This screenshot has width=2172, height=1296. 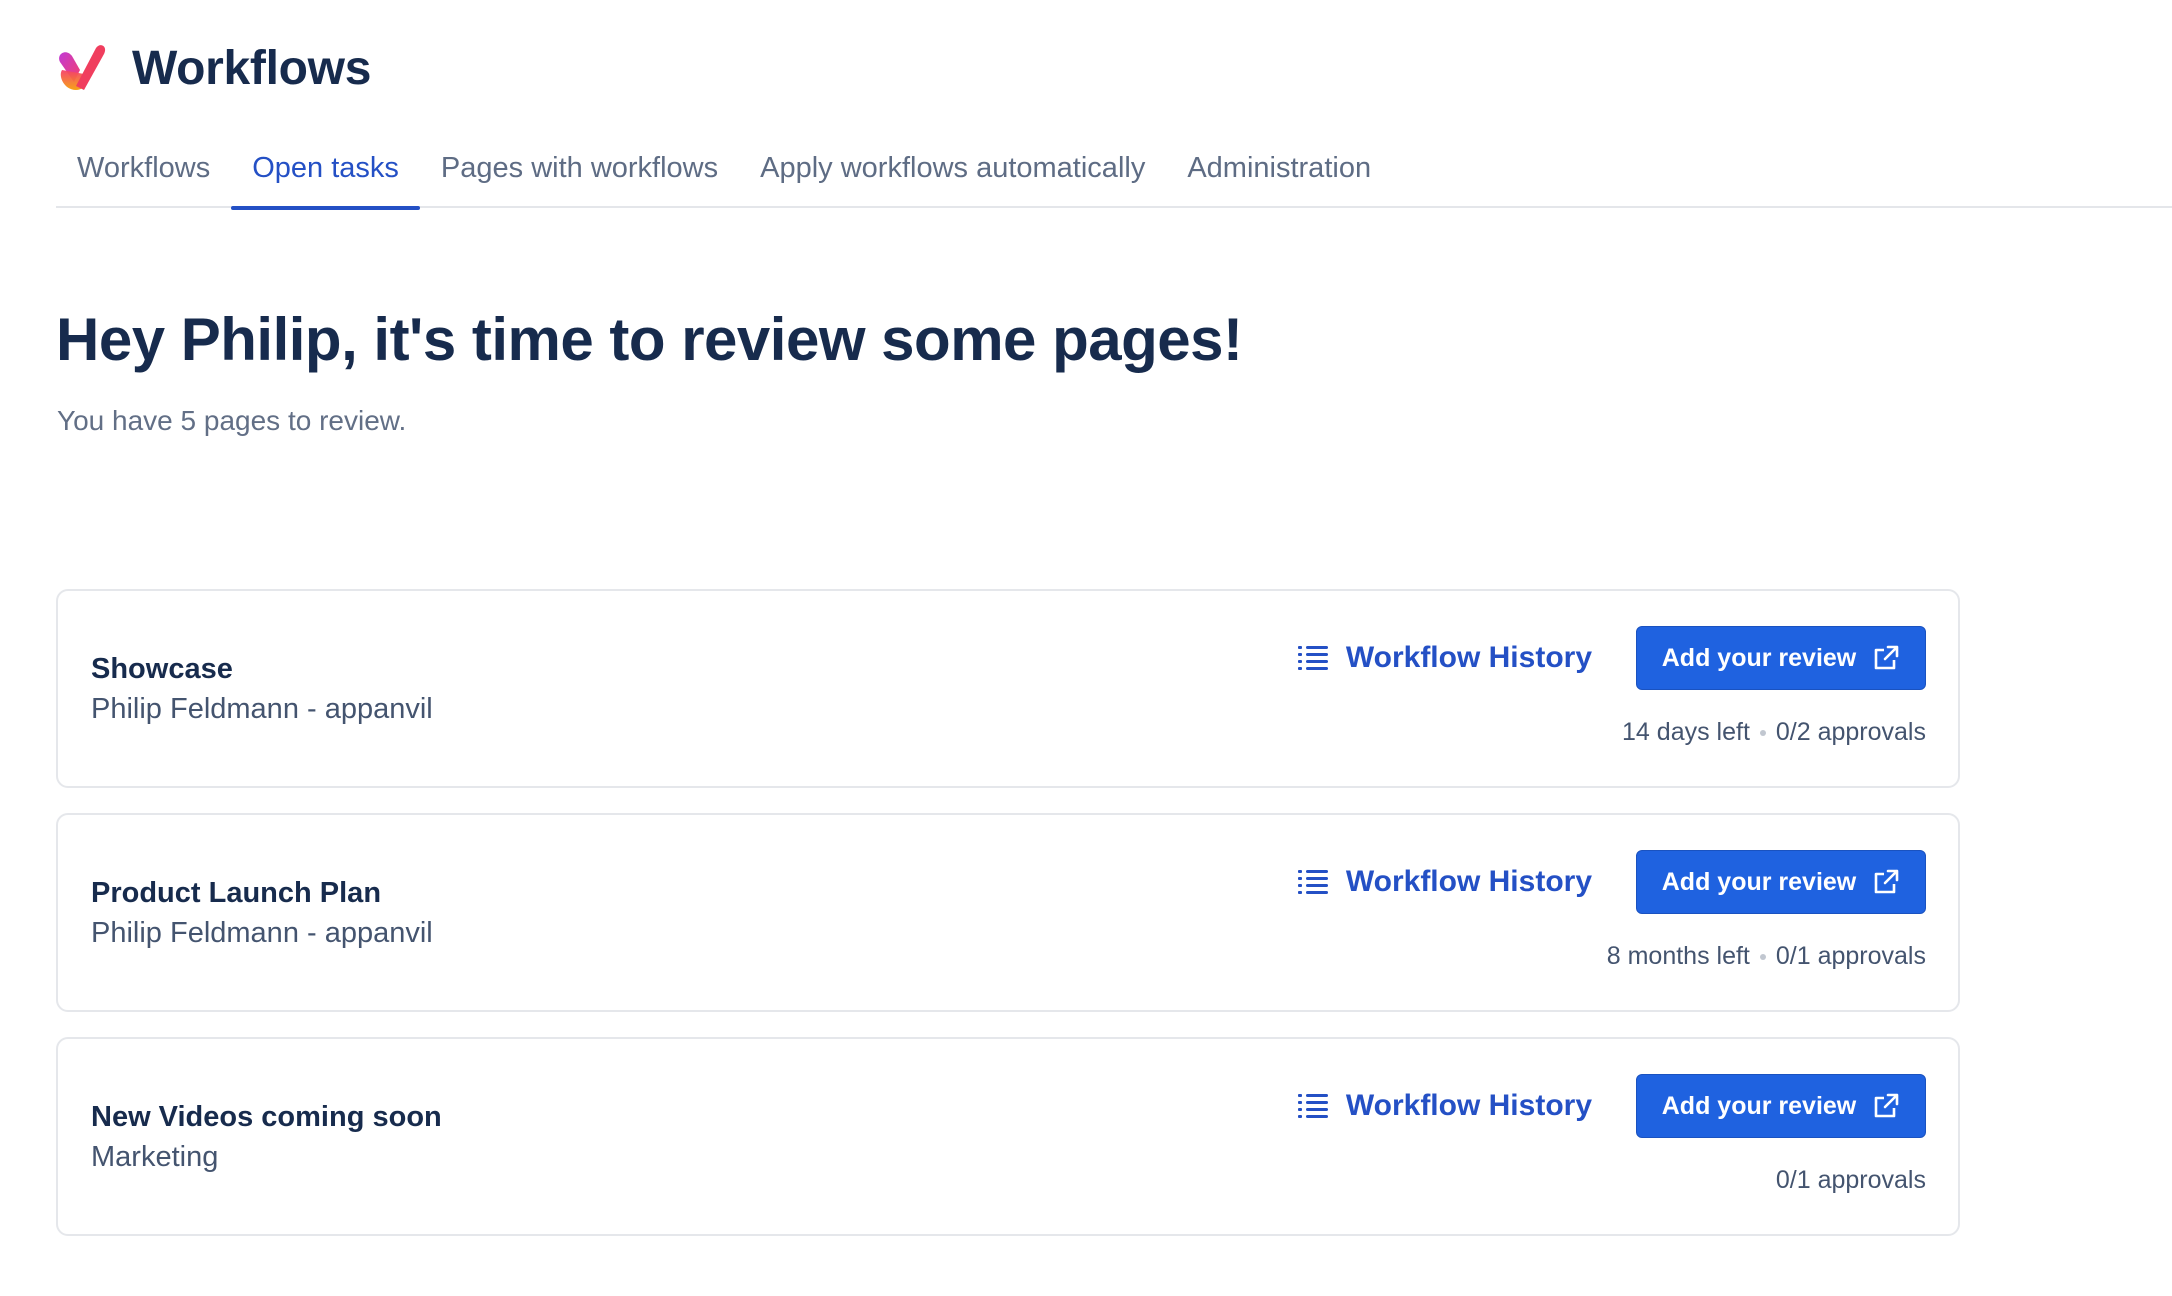 What do you see at coordinates (162, 669) in the screenshot?
I see `task-title: Showcase` at bounding box center [162, 669].